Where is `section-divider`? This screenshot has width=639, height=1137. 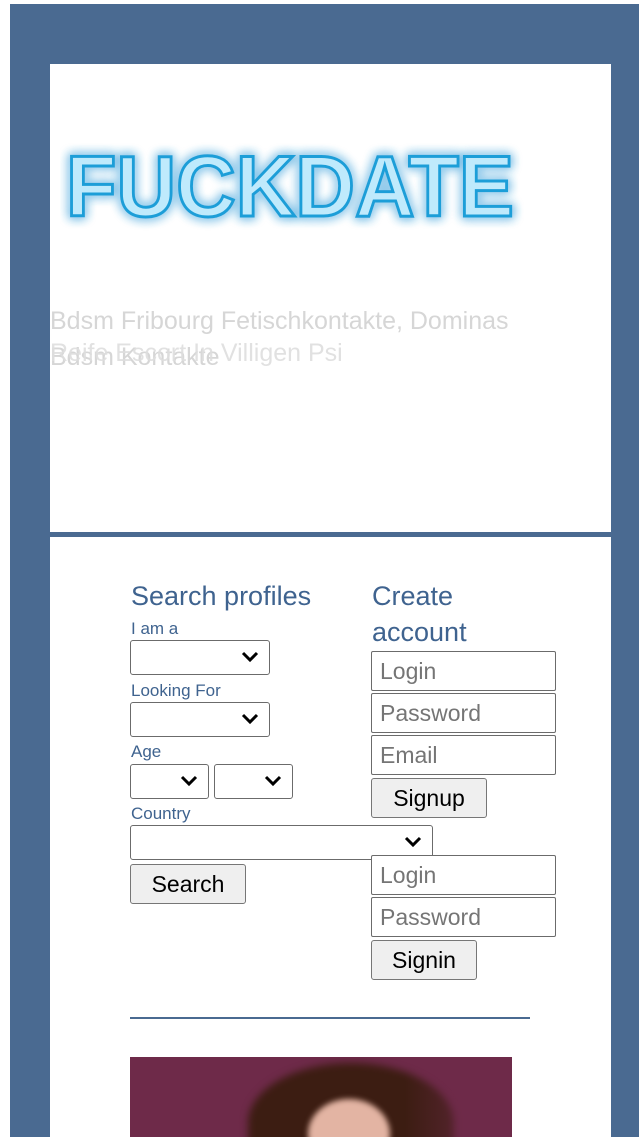 section-divider is located at coordinates (330, 1018).